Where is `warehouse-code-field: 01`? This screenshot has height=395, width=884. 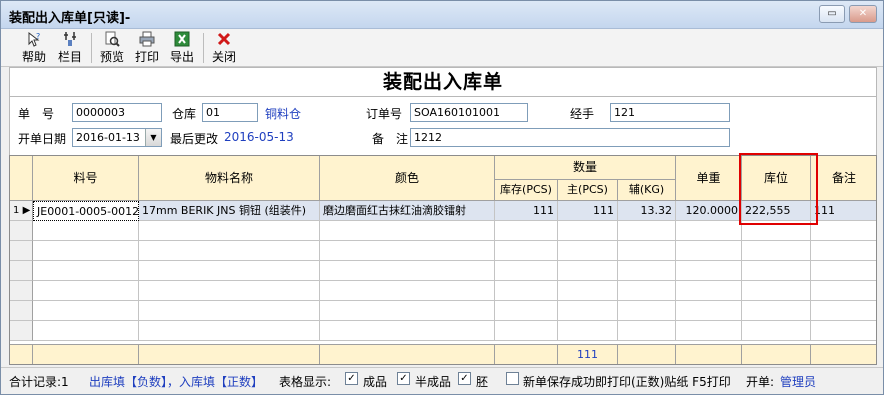
warehouse-code-field: 01 is located at coordinates (230, 112).